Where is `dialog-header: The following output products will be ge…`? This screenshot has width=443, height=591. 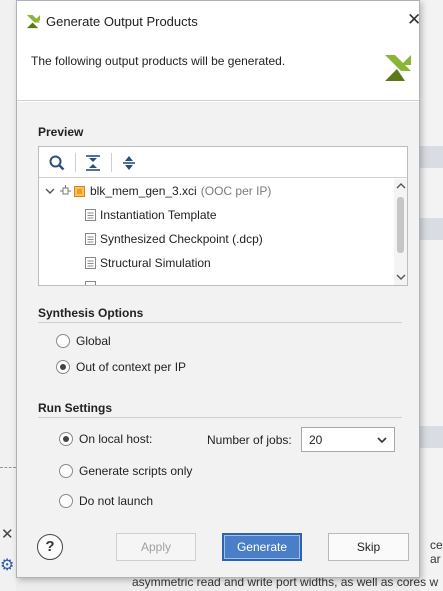
dialog-header: The following output products will be ge… is located at coordinates (218, 70).